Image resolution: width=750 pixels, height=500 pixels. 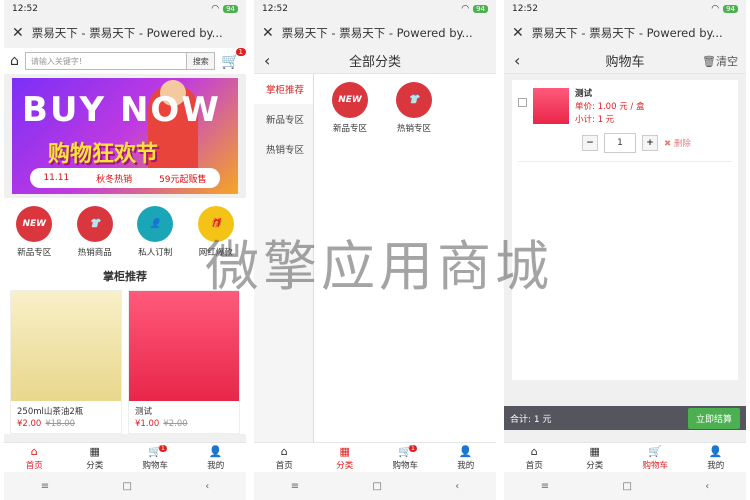 What do you see at coordinates (155, 232) in the screenshot?
I see `category-custom: 👤 私人订制` at bounding box center [155, 232].